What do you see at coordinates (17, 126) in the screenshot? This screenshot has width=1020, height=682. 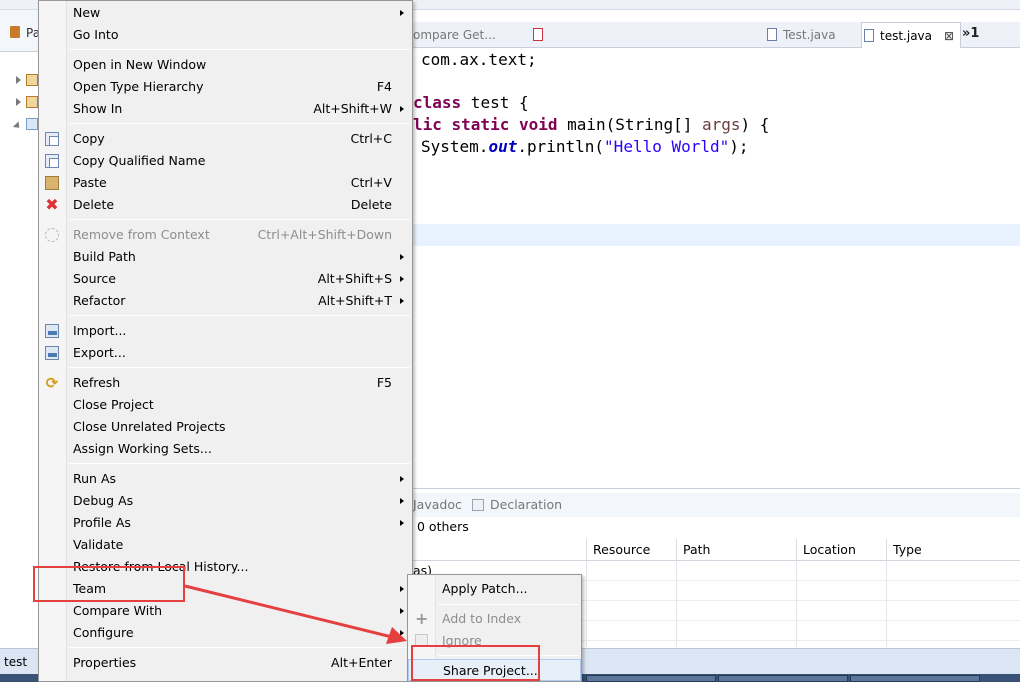 I see `tree-collapse-icon` at bounding box center [17, 126].